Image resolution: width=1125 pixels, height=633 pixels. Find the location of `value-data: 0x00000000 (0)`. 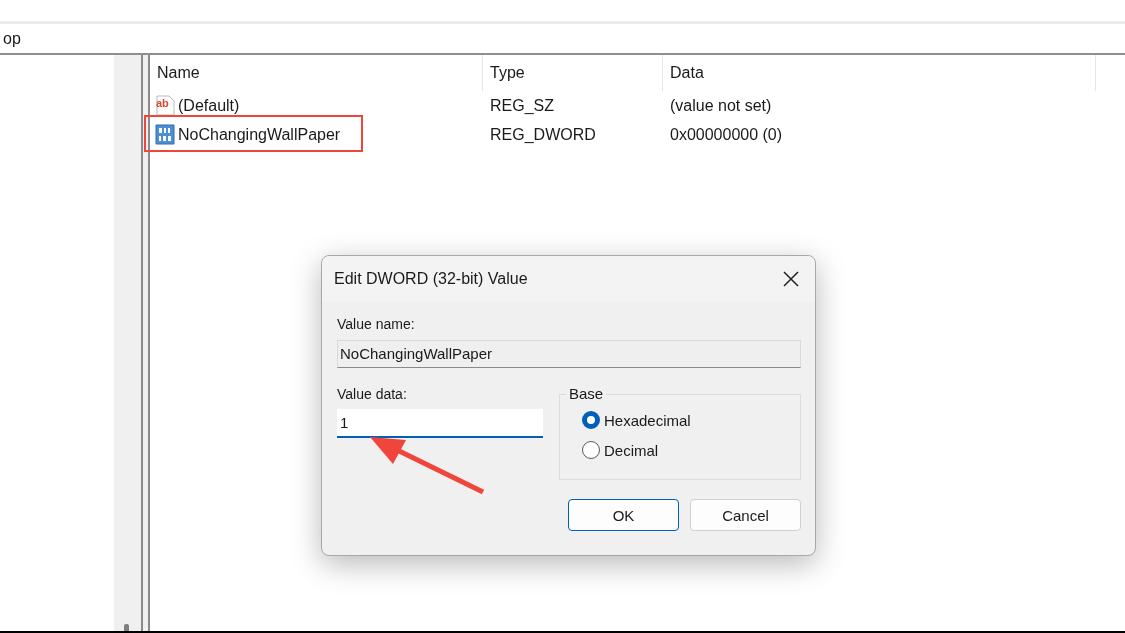

value-data: 0x00000000 (0) is located at coordinates (726, 134).